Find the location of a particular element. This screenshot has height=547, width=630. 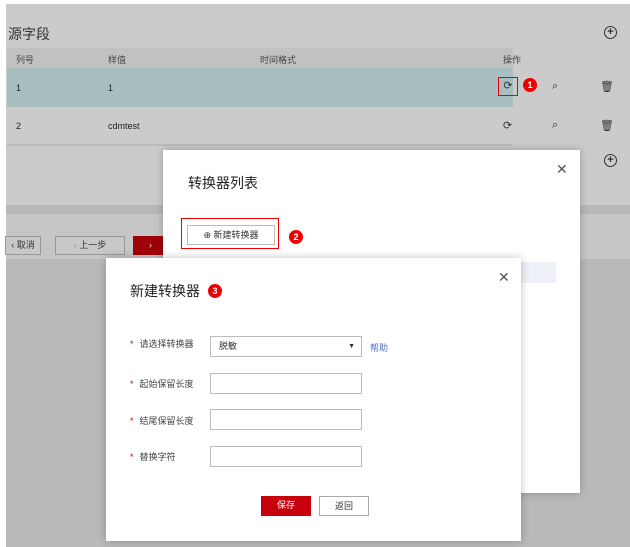

header-col: 列号 is located at coordinates (25, 60).